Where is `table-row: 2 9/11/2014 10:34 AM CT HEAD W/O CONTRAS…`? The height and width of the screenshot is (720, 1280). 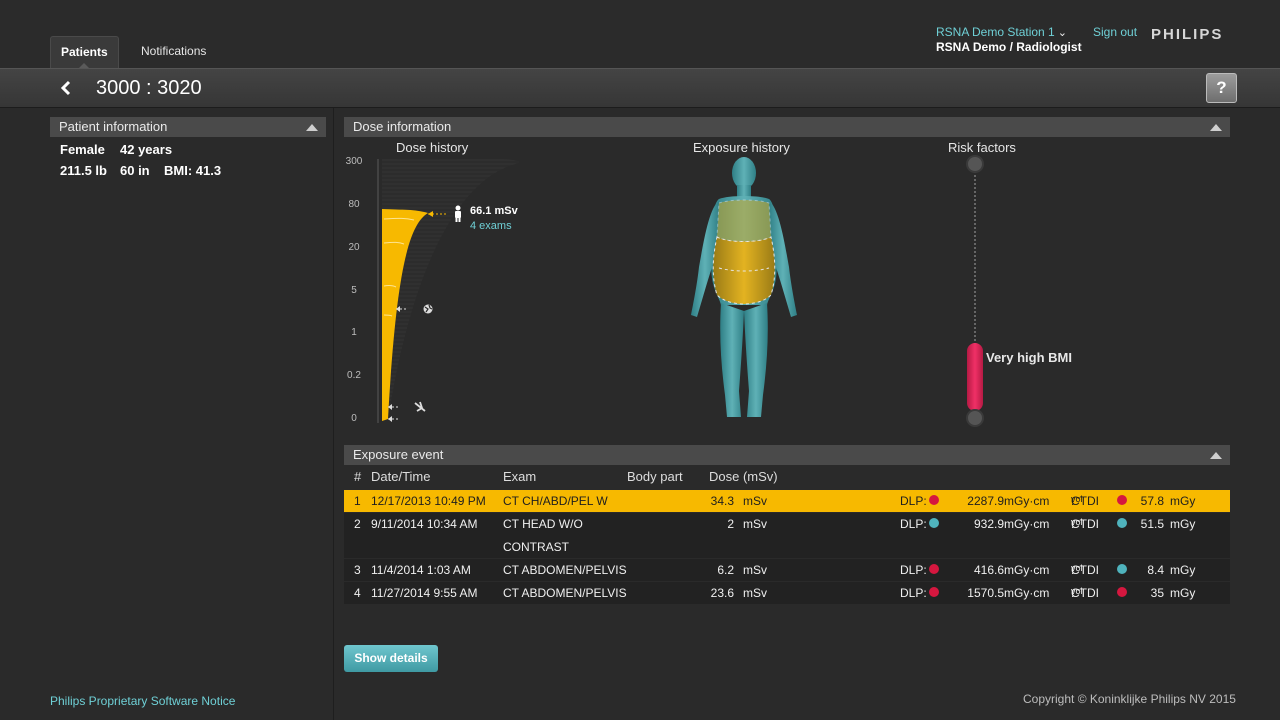 table-row: 2 9/11/2014 10:34 AM CT HEAD W/O CONTRAS… is located at coordinates (787, 535).